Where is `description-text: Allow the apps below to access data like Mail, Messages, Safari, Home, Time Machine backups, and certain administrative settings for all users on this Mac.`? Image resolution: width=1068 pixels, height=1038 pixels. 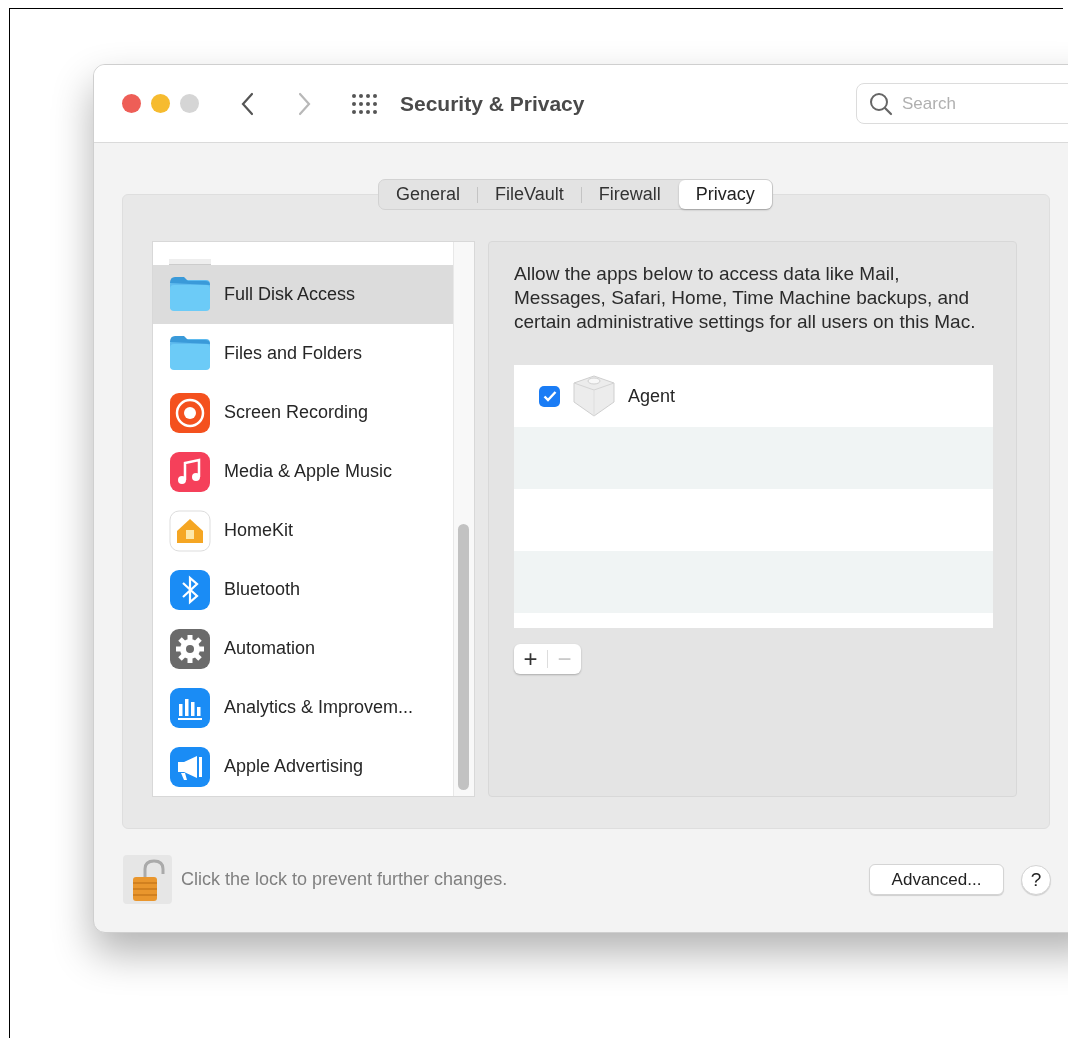
description-text: Allow the apps below to access data like Mail, Messages, Safari, Home, Time Machine backups, and certain administrative settings for all users on this Mac. is located at coordinates (745, 298).